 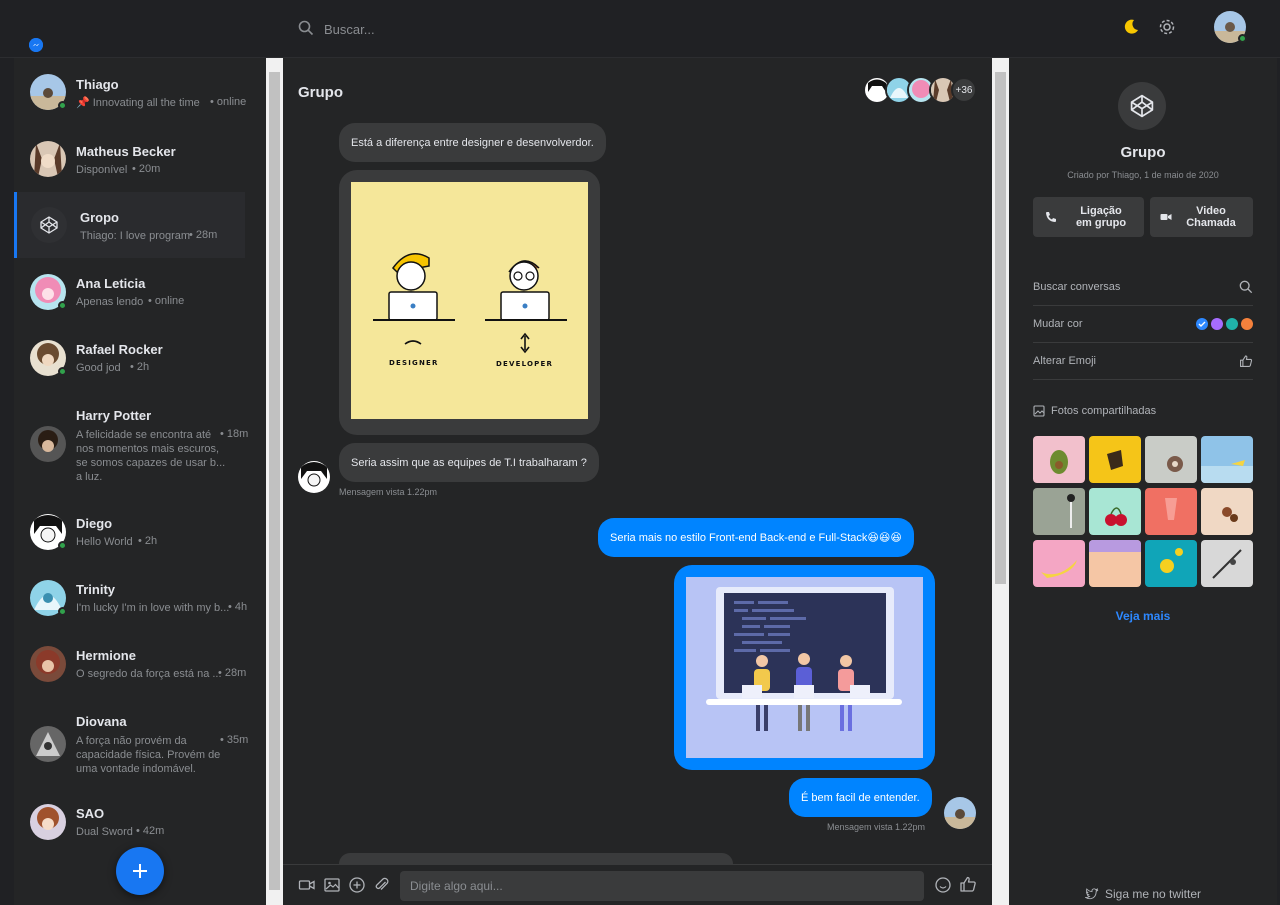 What do you see at coordinates (1143, 287) in the screenshot?
I see `search-conversations-option: Buscar conversas` at bounding box center [1143, 287].